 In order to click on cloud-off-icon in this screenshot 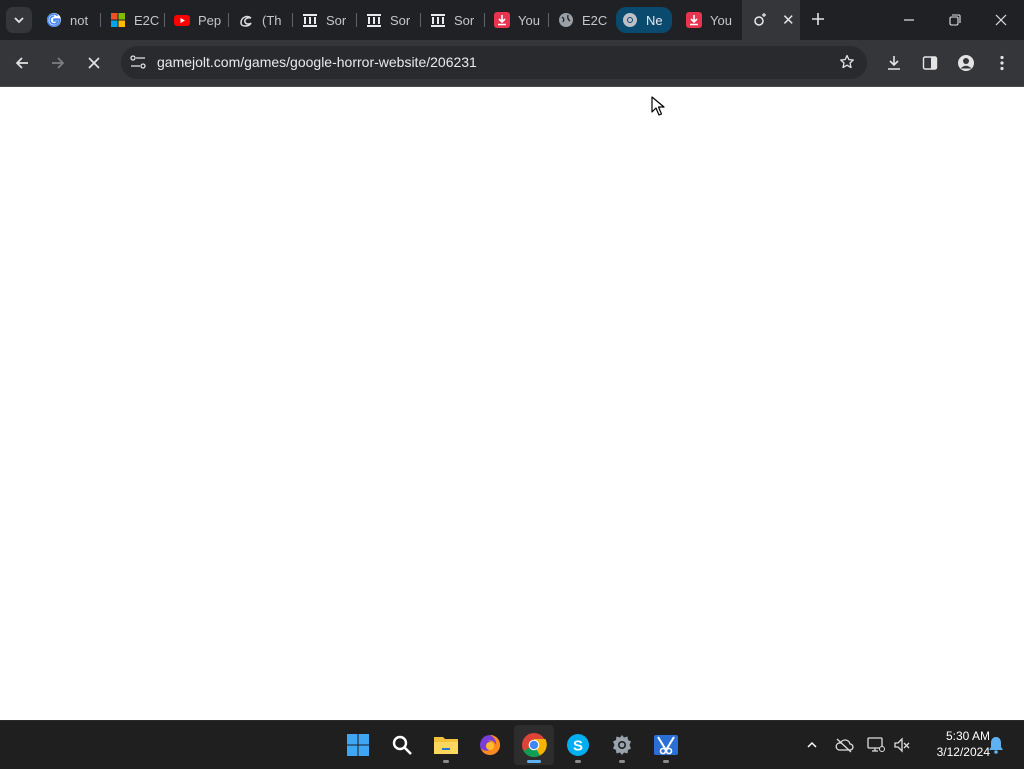, I will do `click(844, 745)`.